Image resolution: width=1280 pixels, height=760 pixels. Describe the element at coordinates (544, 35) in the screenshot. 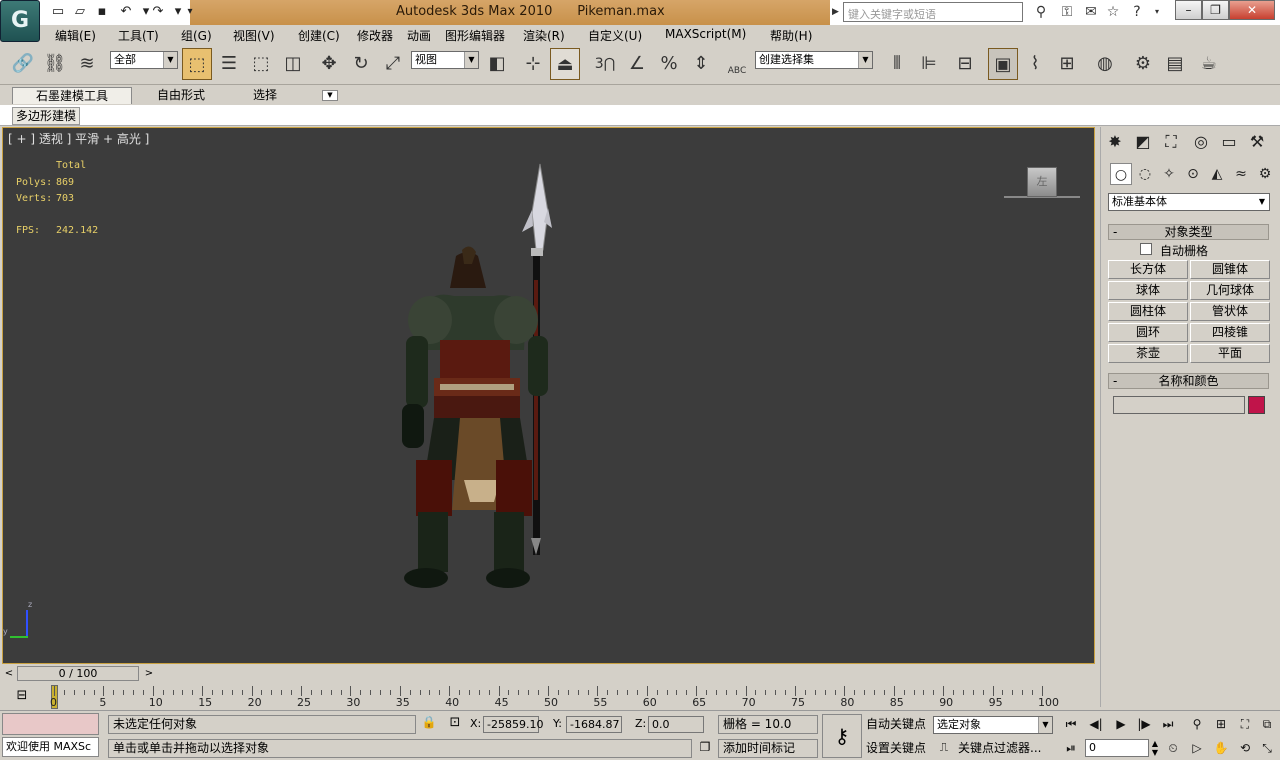

I see `menu-rendering: 渲染(R)` at that location.